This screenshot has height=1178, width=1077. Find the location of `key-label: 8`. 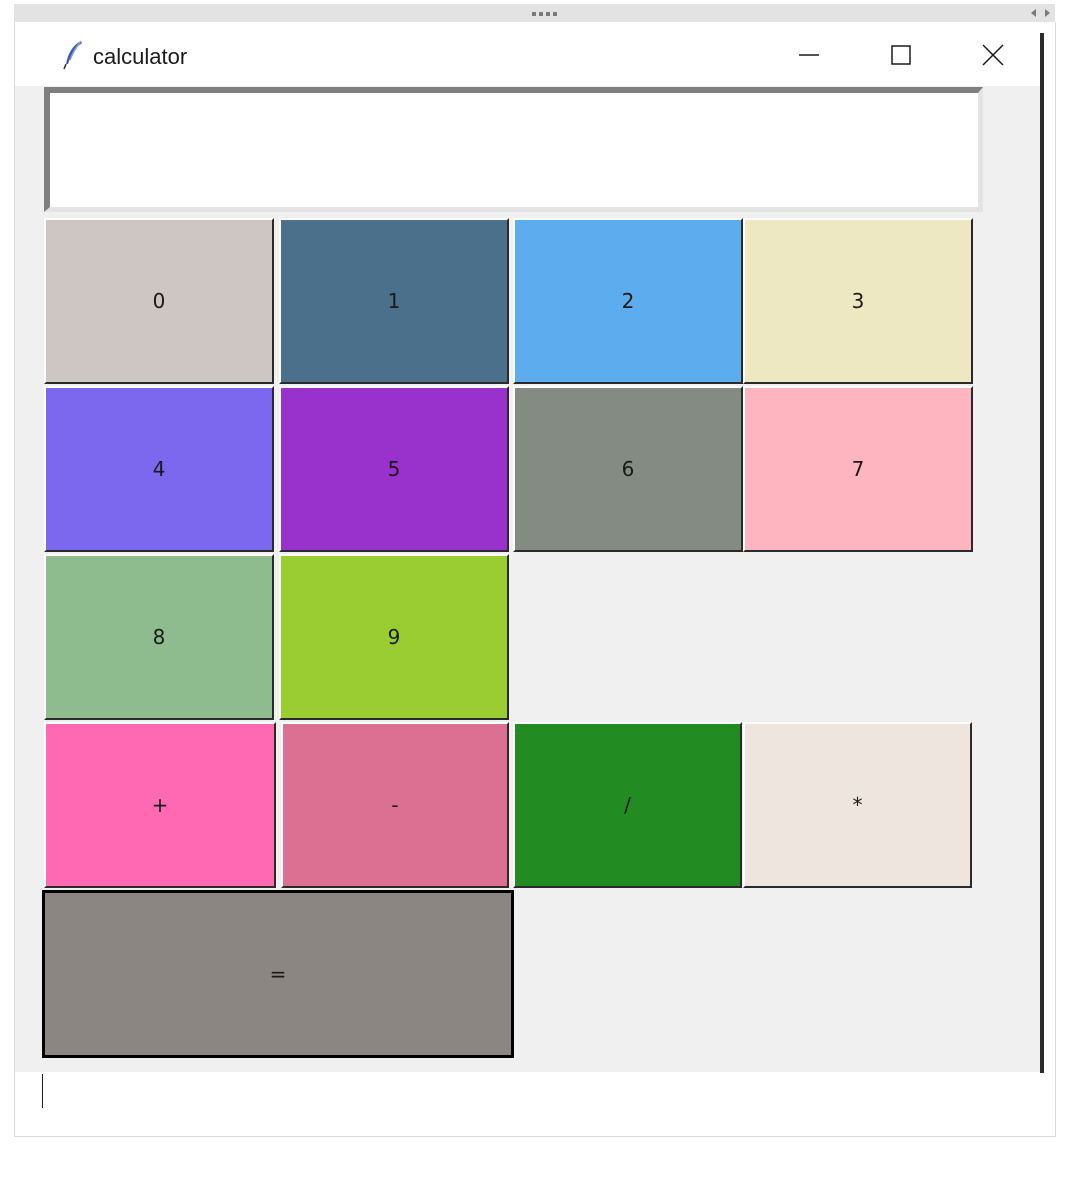

key-label: 8 is located at coordinates (159, 637).